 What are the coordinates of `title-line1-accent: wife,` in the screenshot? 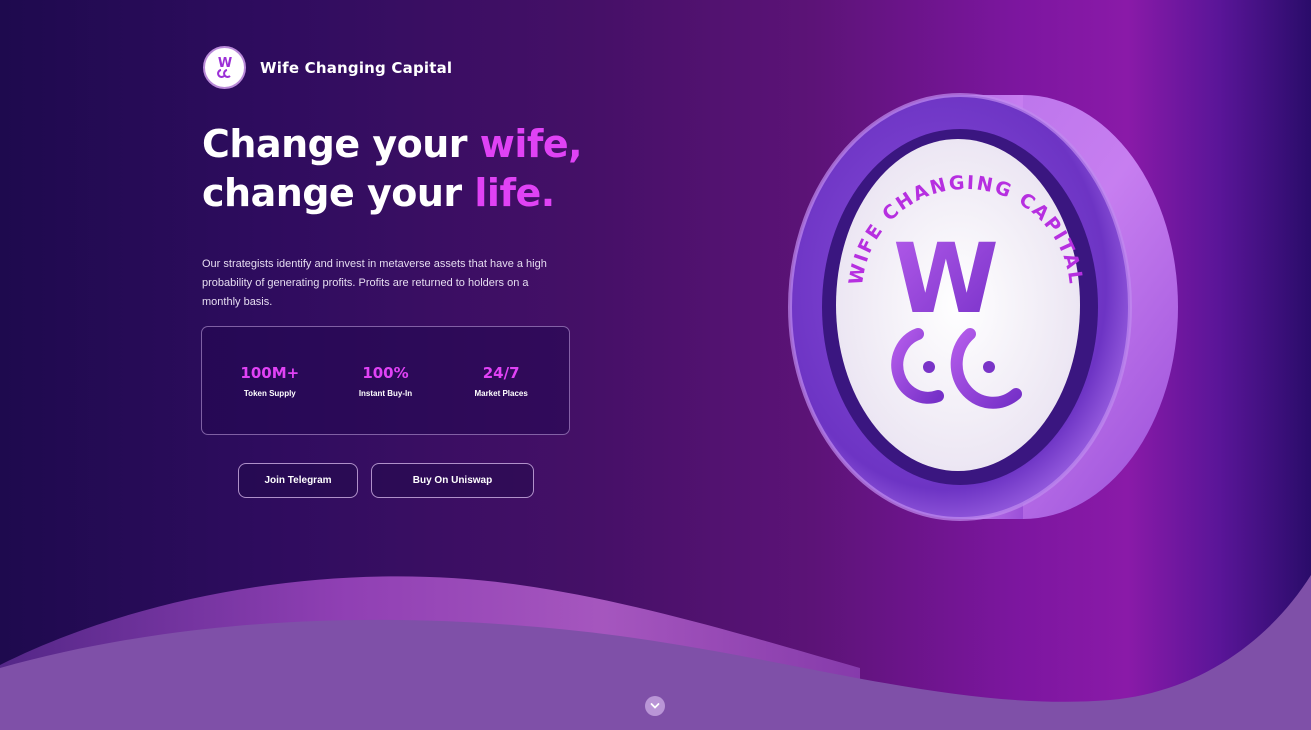 It's located at (531, 144).